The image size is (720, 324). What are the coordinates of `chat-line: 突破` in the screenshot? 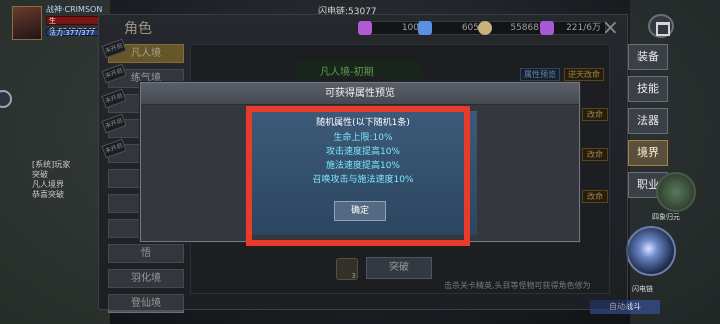 It's located at (40, 174).